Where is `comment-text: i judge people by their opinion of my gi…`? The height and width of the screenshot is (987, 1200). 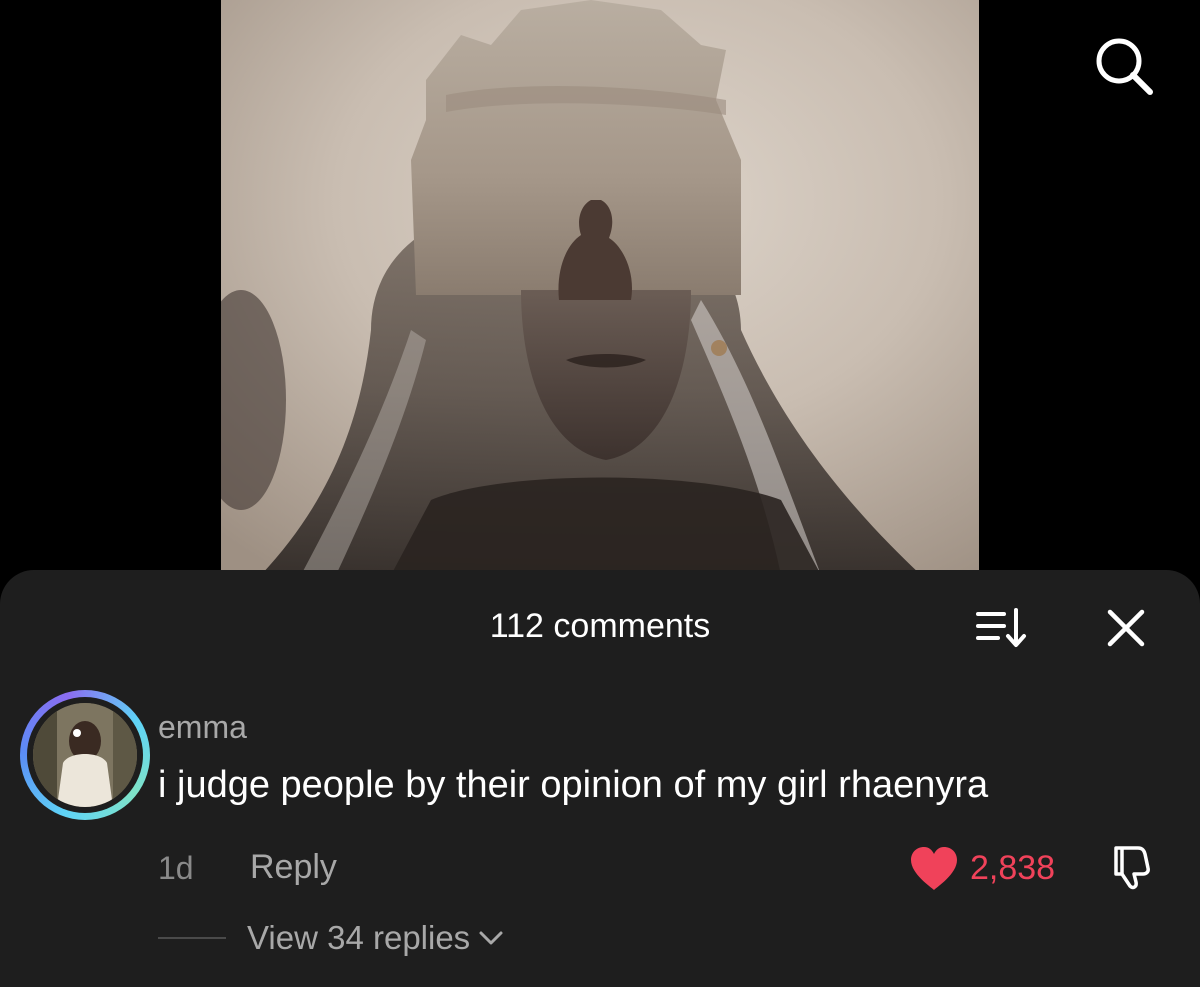
comment-text: i judge people by their opinion of my gi… is located at coordinates (573, 785).